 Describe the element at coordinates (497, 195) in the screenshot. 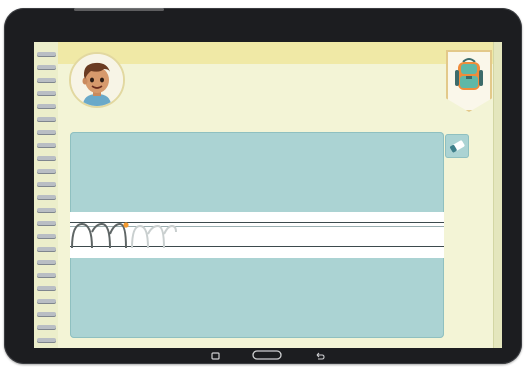

I see `page-edge` at that location.